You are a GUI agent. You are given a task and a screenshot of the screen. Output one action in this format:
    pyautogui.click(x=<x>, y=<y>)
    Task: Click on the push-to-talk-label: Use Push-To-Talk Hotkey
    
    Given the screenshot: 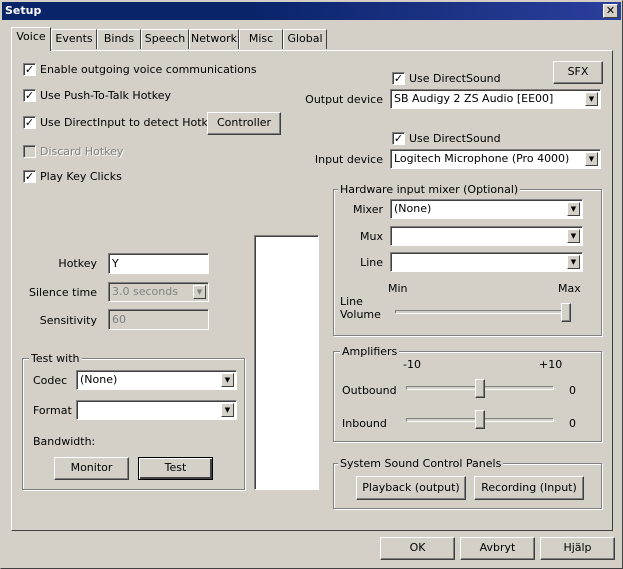 What is the action you would take?
    pyautogui.click(x=105, y=95)
    